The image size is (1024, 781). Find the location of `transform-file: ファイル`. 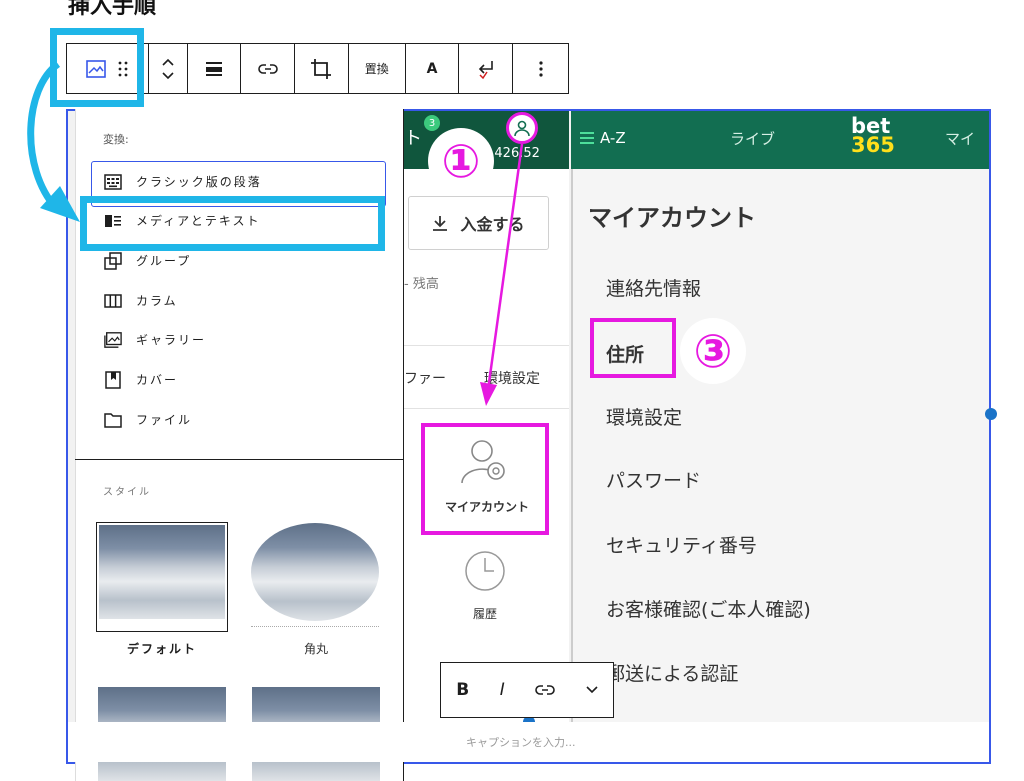

transform-file: ファイル is located at coordinates (148, 419).